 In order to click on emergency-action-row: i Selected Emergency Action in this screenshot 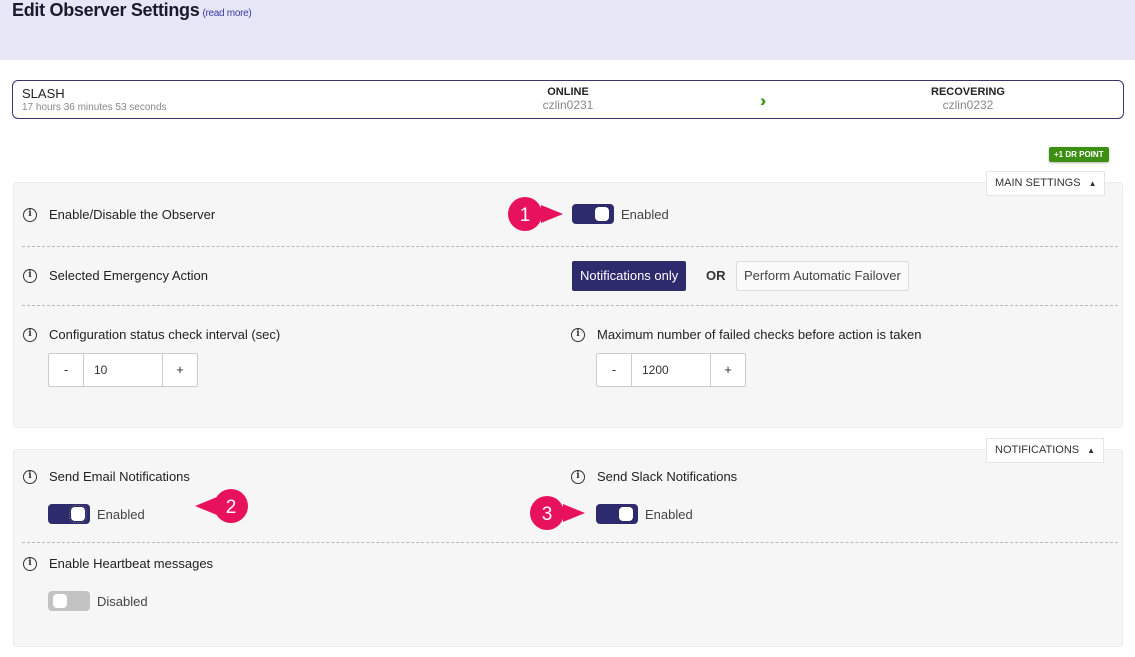, I will do `click(115, 275)`.